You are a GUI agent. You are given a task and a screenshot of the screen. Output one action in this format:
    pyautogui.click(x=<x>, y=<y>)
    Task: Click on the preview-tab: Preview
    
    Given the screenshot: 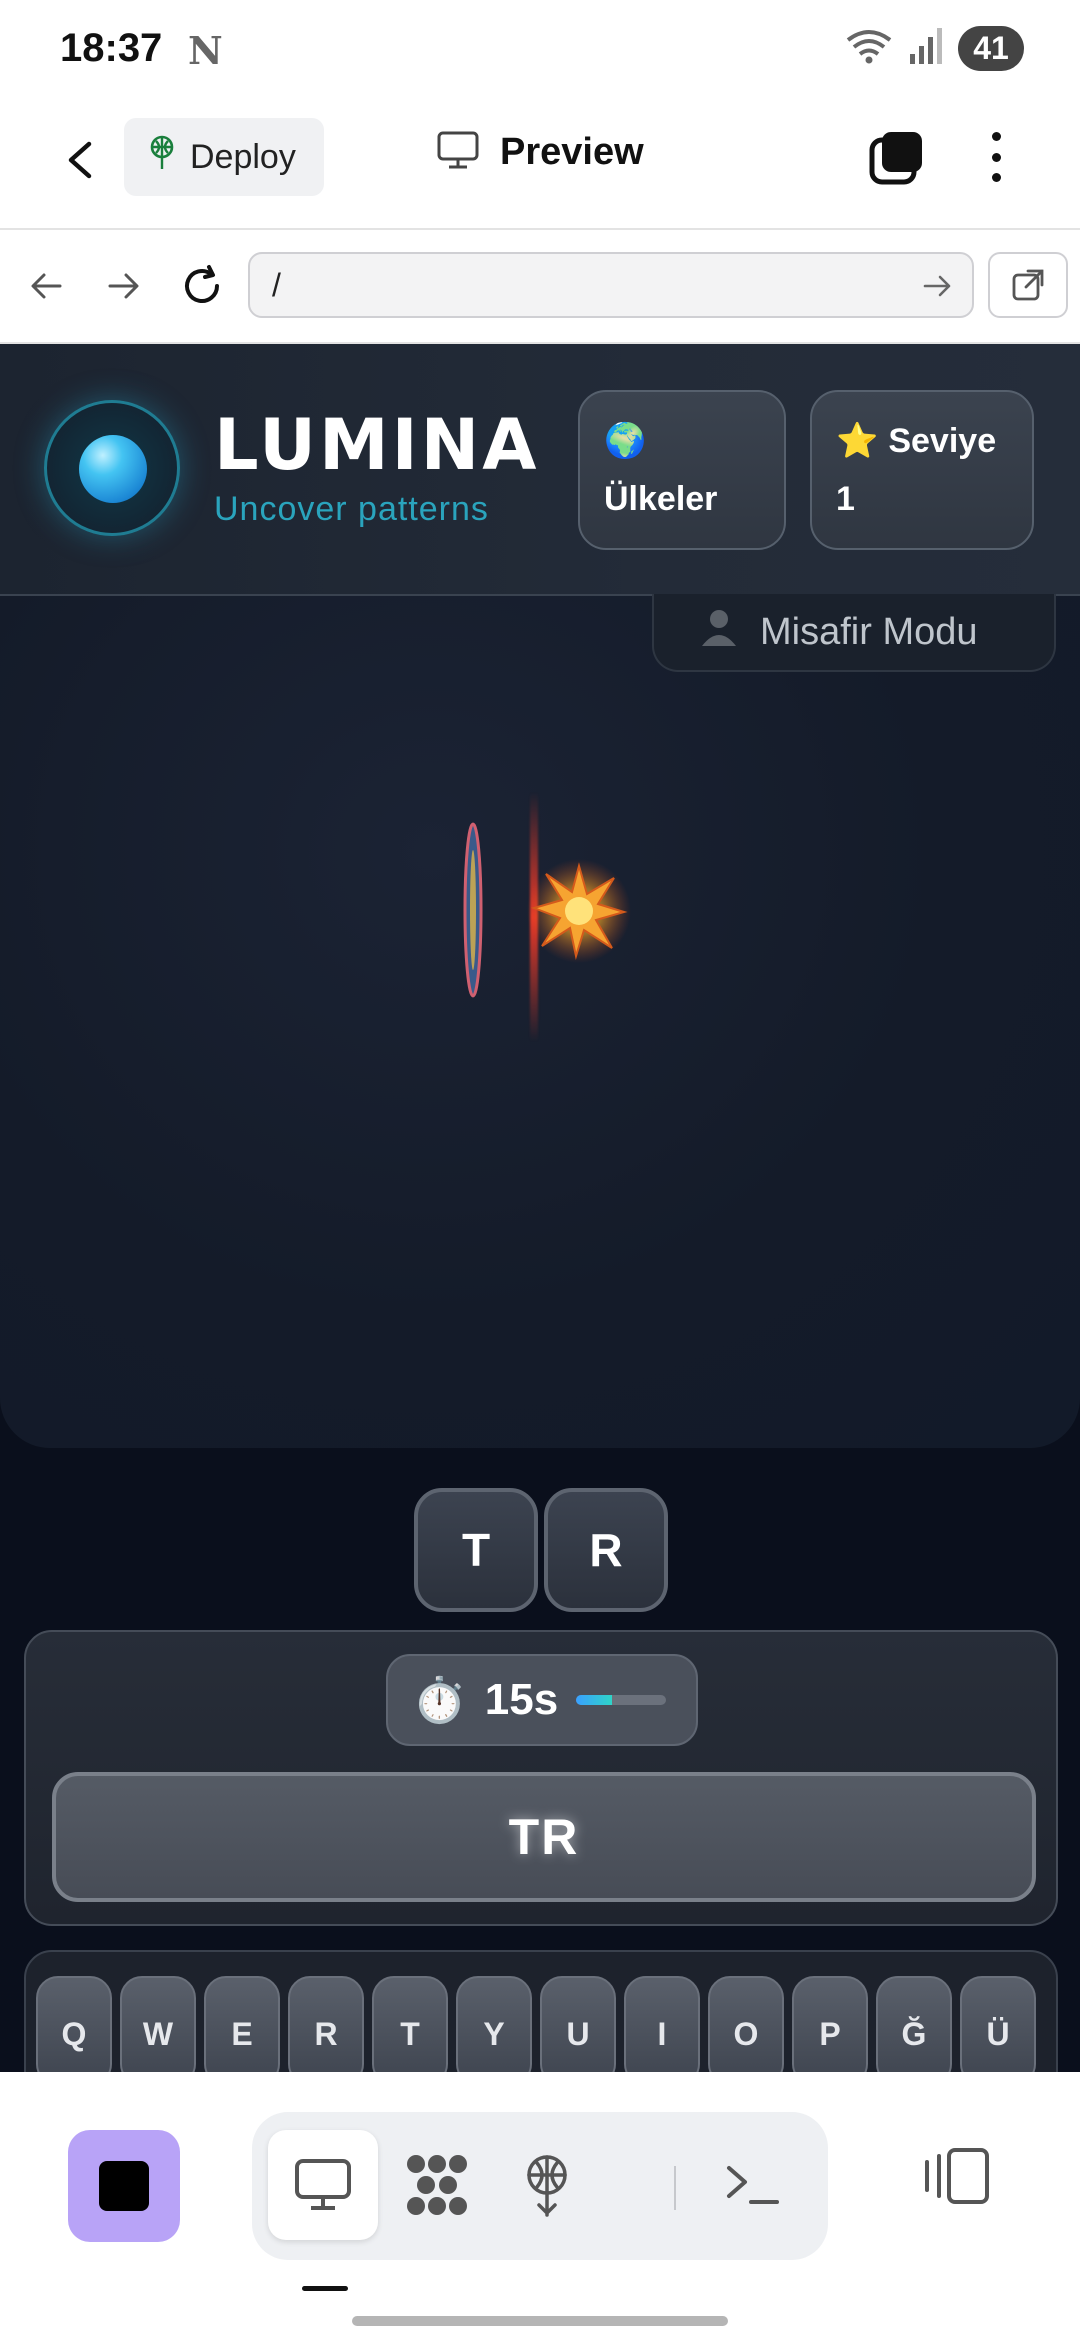 What is the action you would take?
    pyautogui.click(x=540, y=152)
    